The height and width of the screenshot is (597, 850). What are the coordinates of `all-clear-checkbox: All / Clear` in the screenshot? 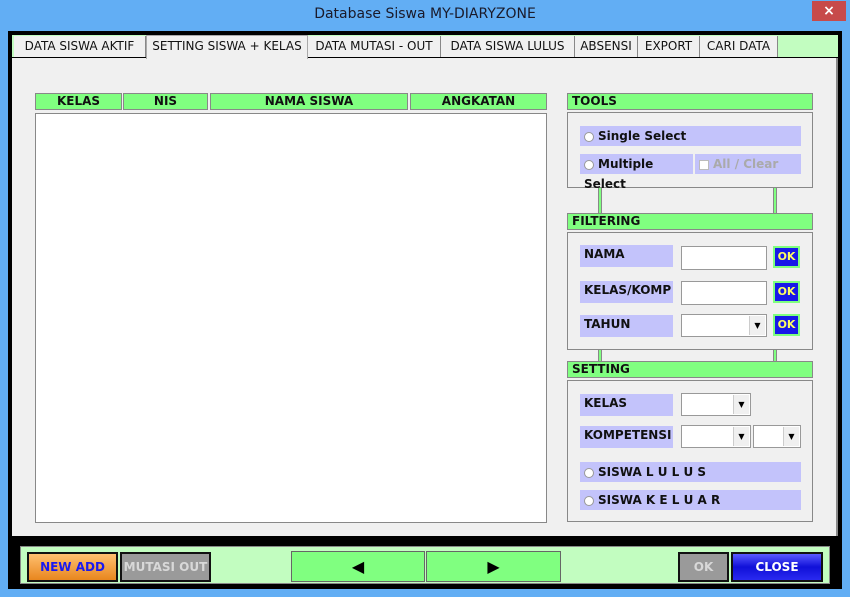 It's located at (748, 164).